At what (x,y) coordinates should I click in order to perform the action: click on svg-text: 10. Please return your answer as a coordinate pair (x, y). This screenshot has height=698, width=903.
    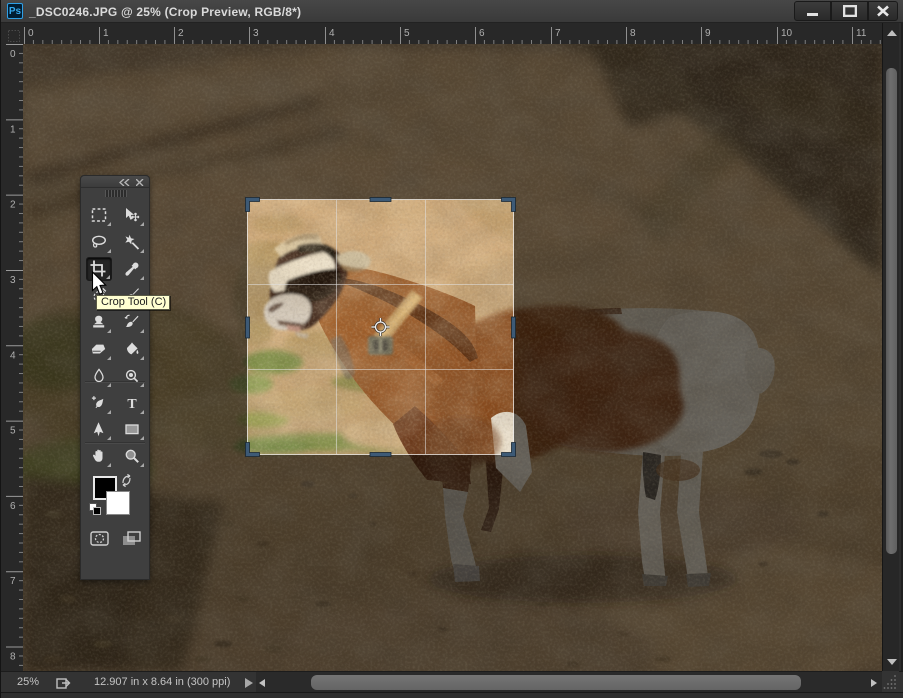
    Looking at the image, I should click on (787, 33).